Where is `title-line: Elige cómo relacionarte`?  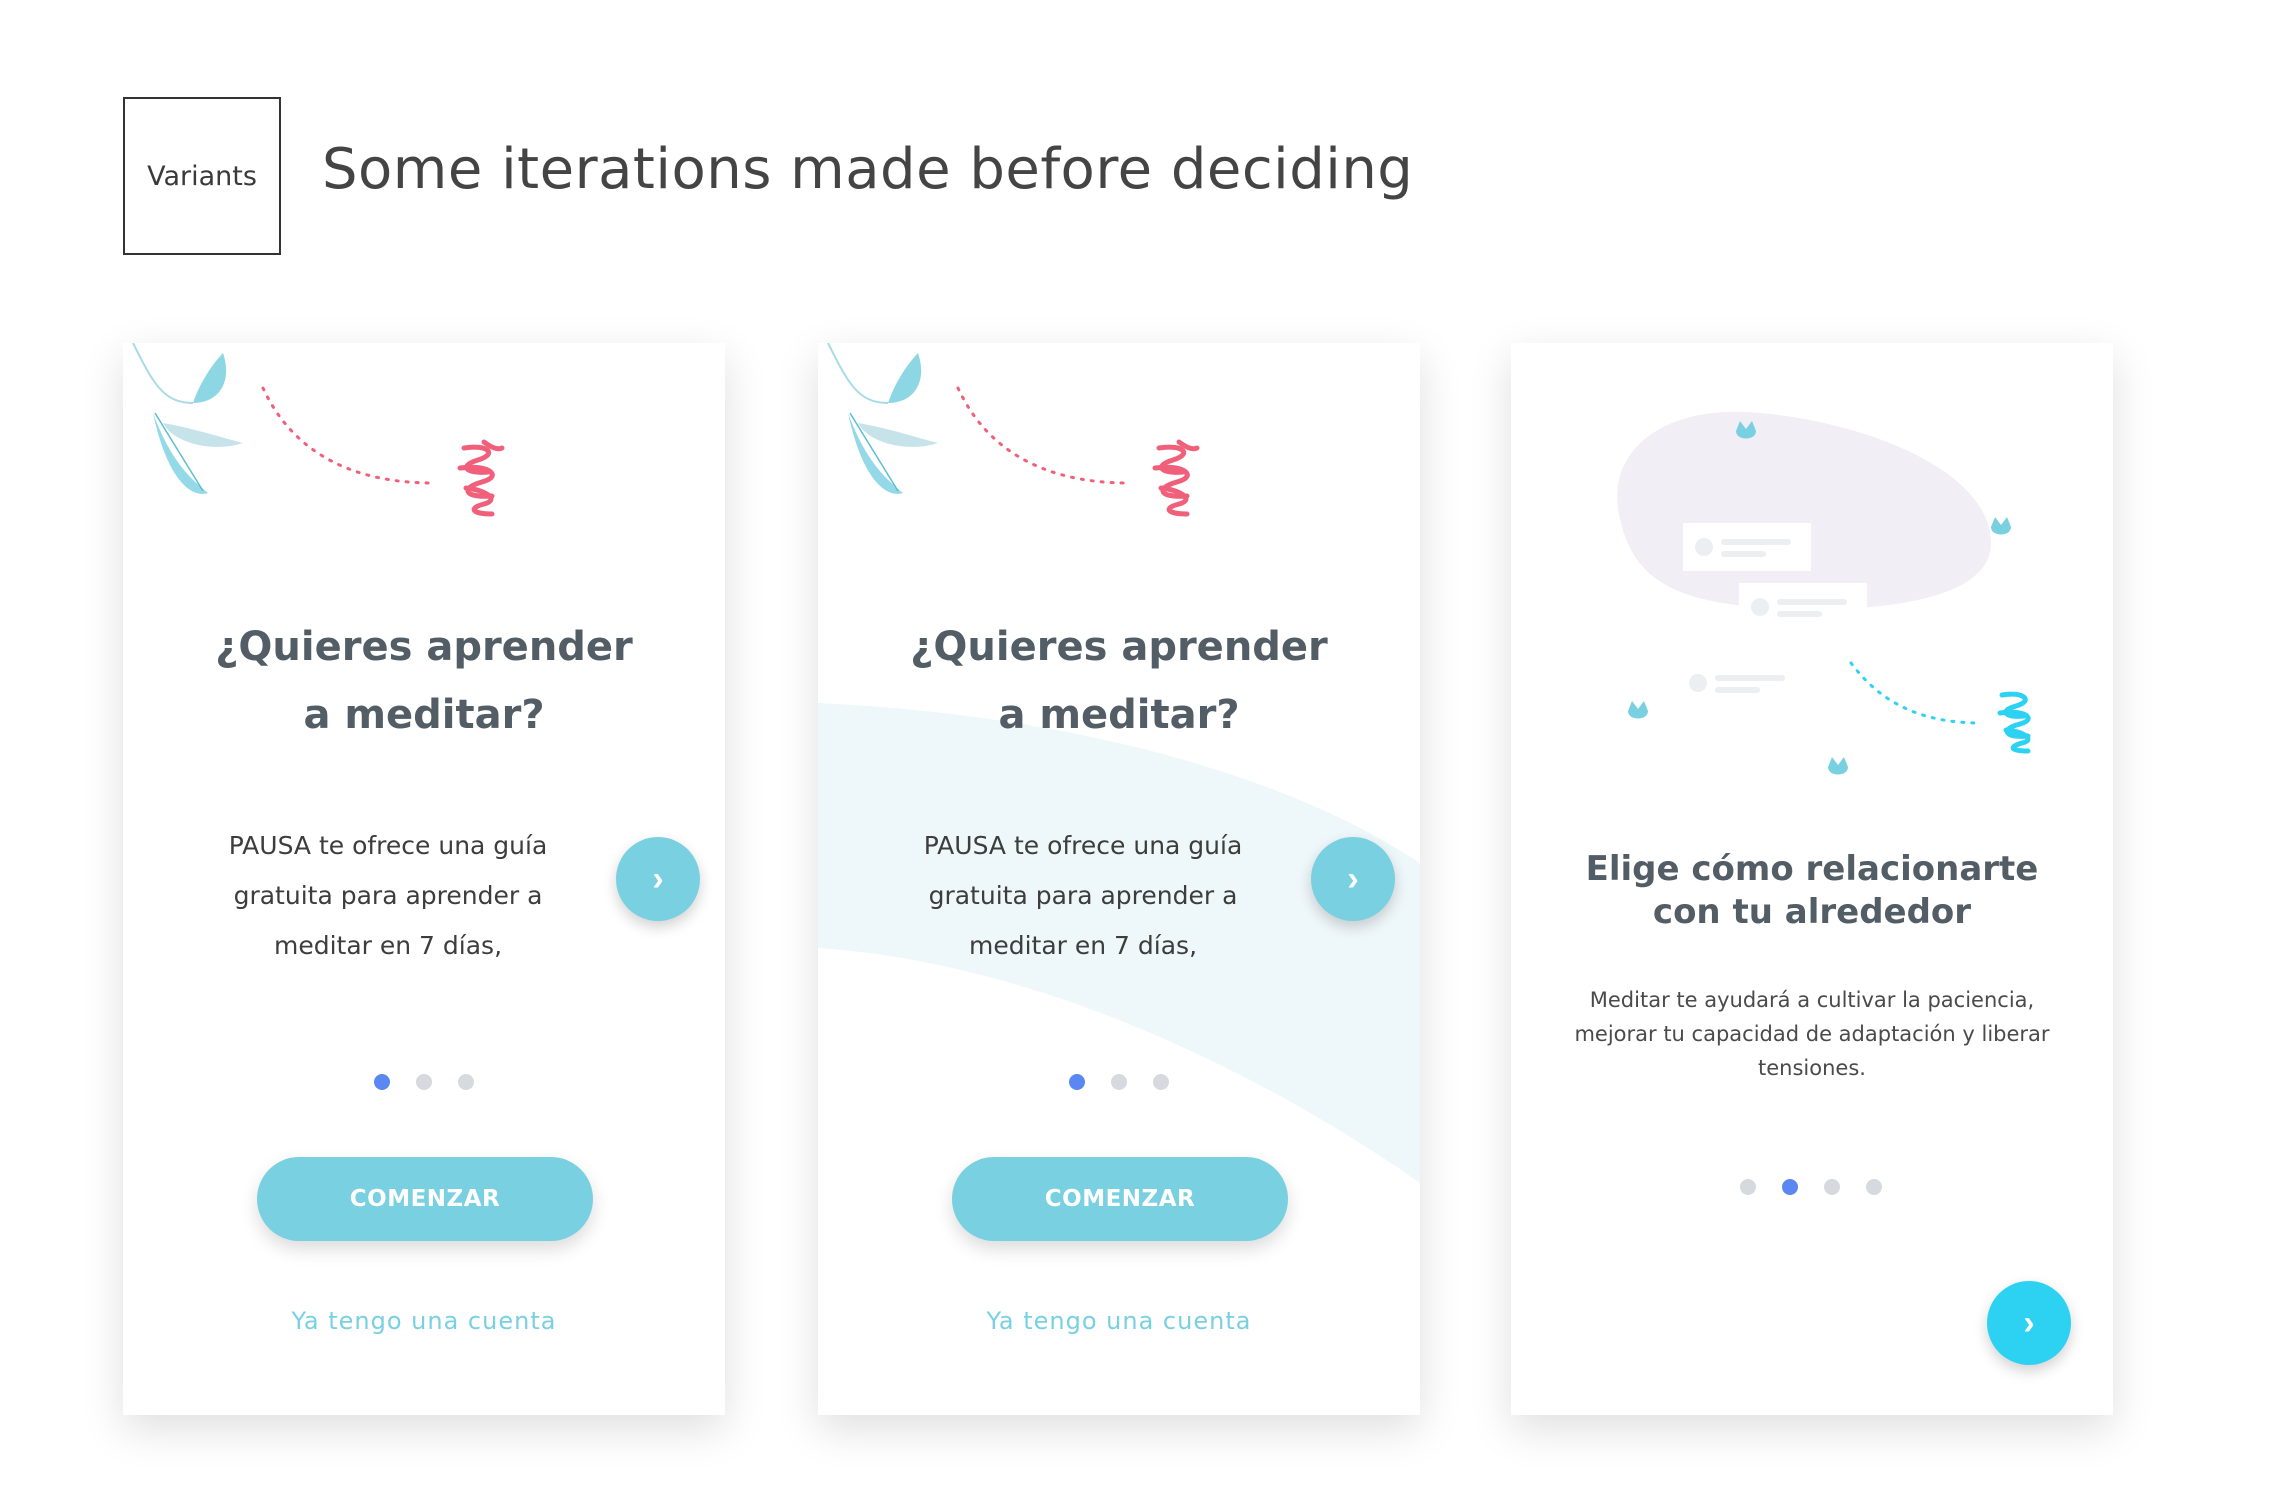 title-line: Elige cómo relacionarte is located at coordinates (1812, 869).